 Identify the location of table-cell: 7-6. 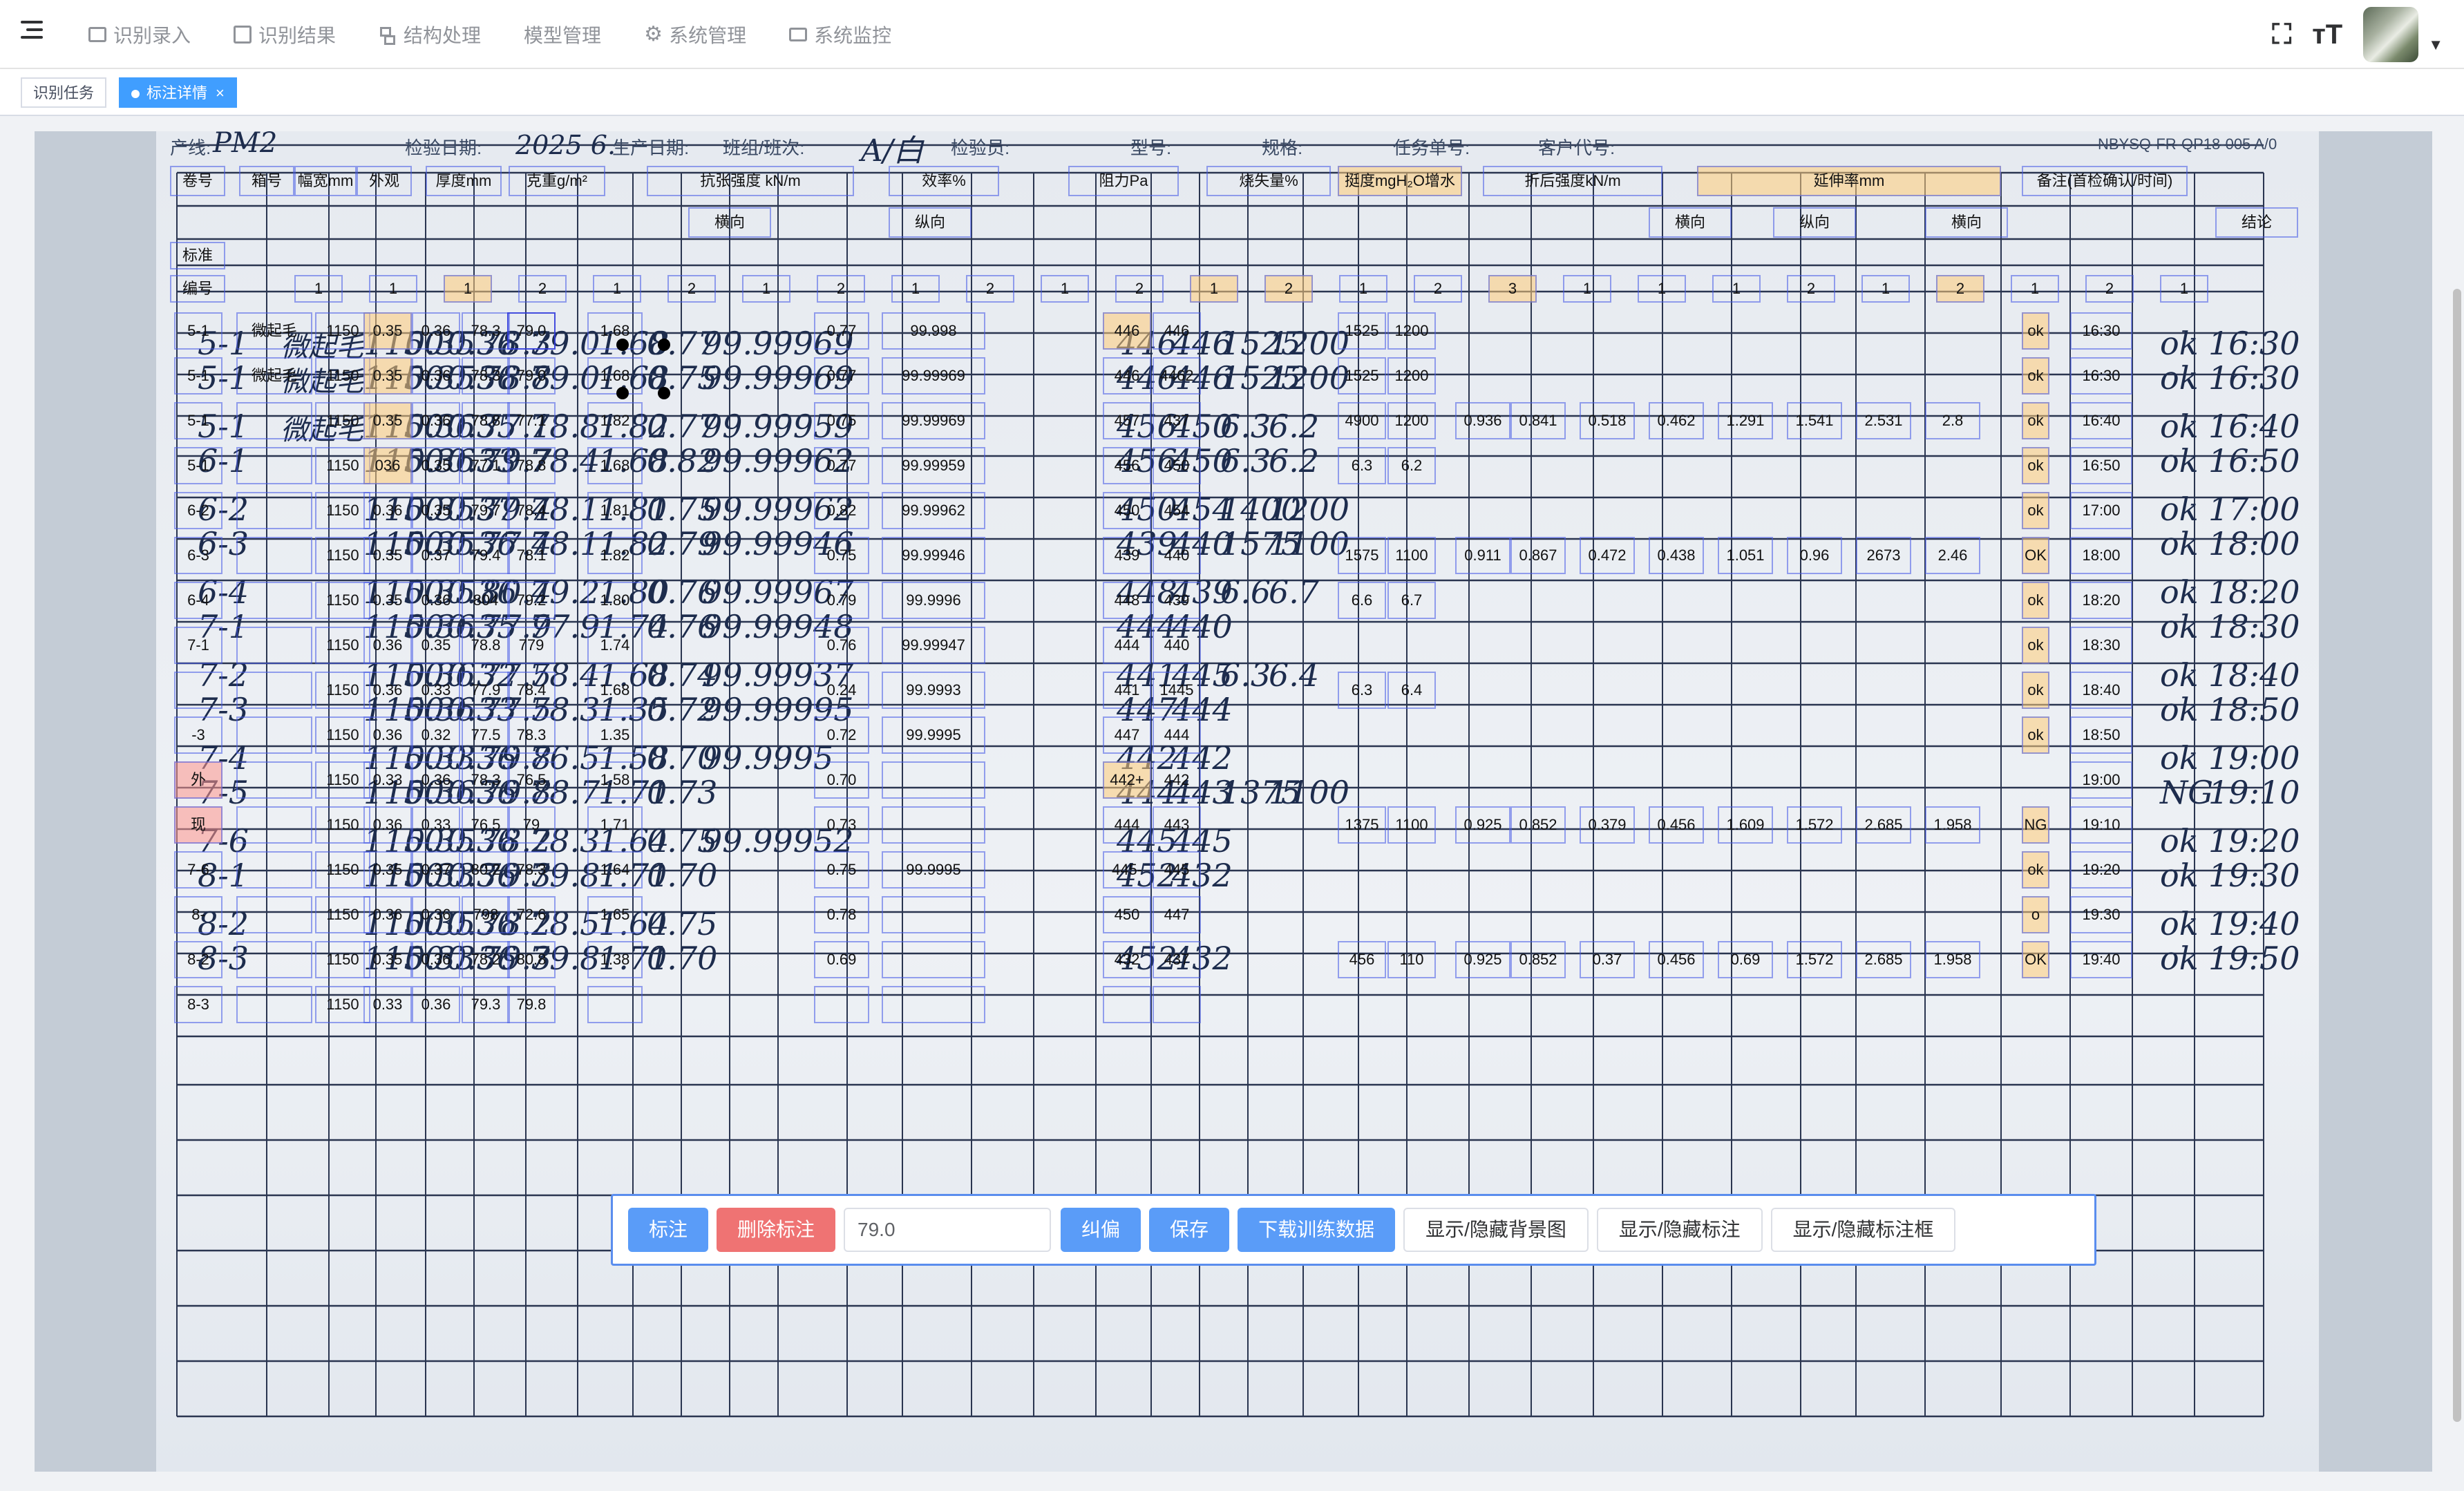
(198, 870).